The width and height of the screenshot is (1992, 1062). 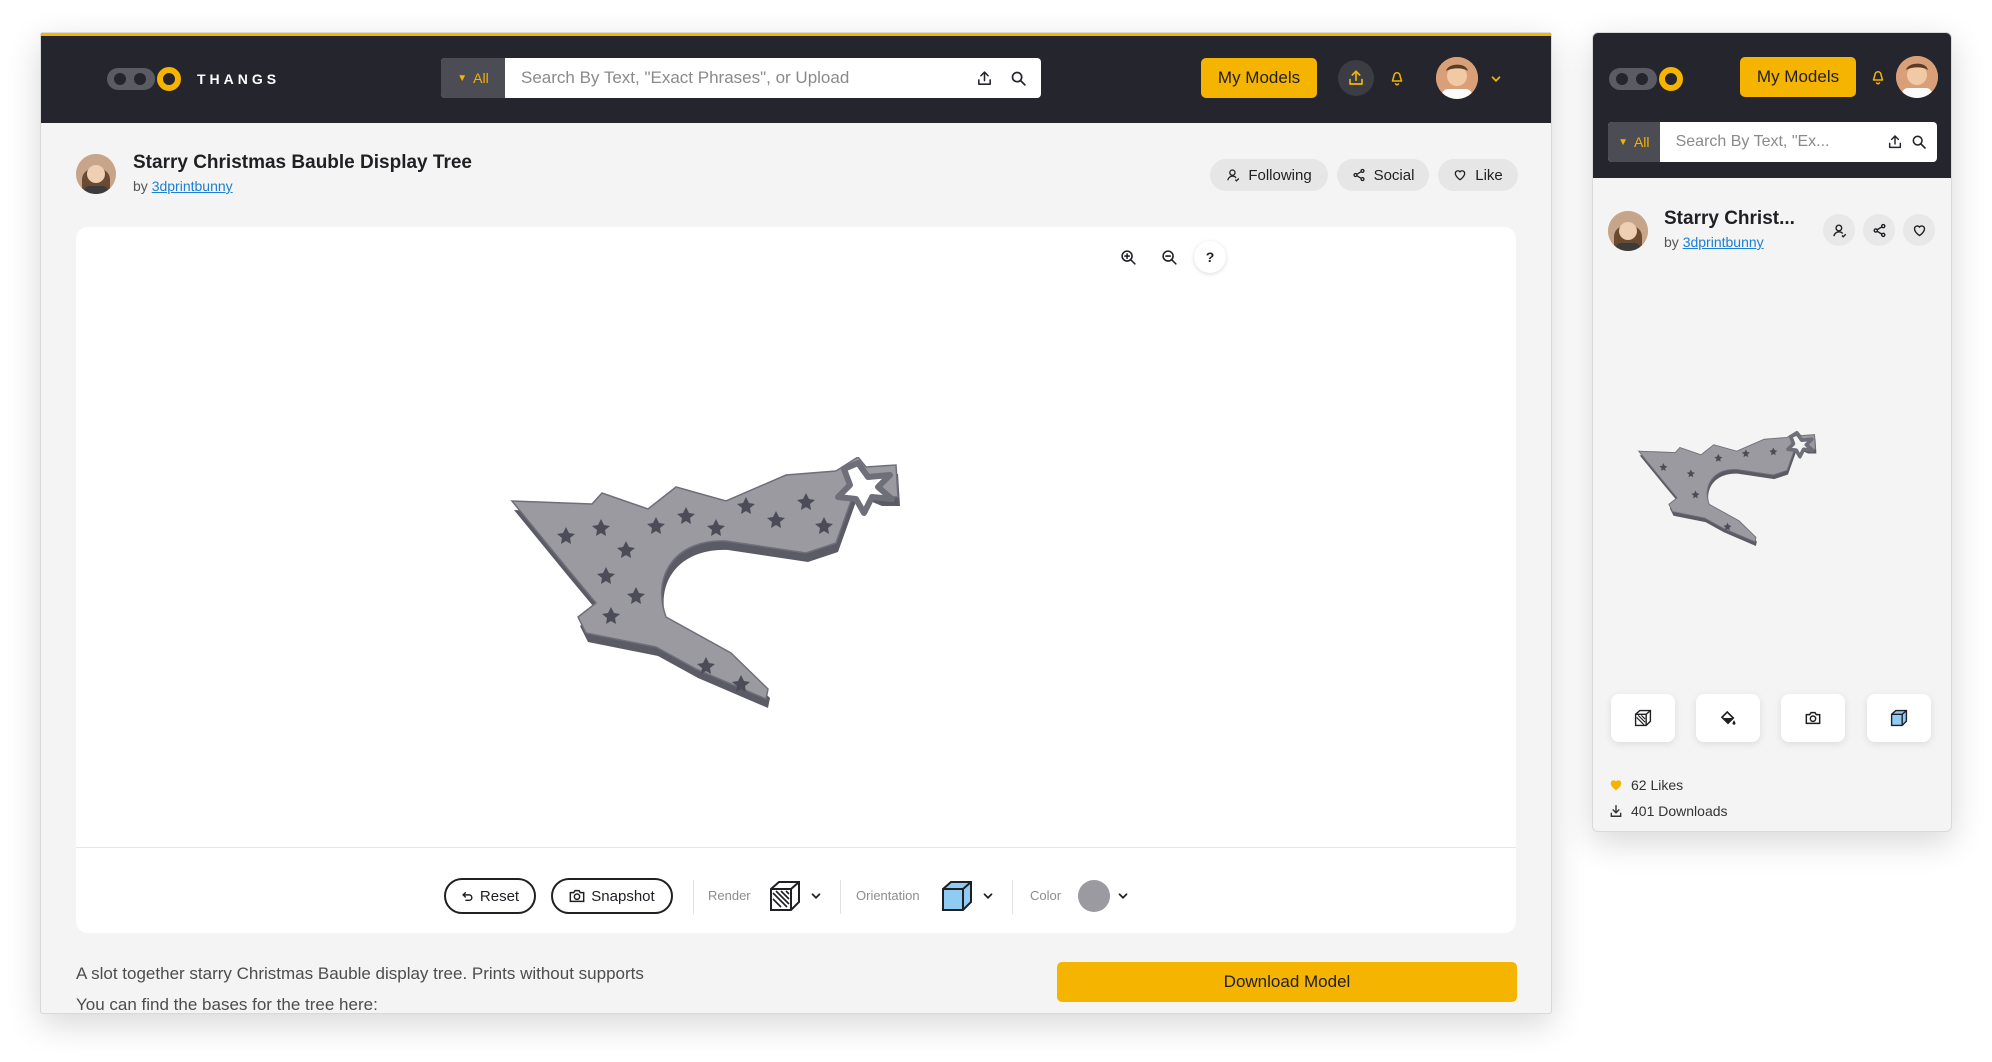 I want to click on zoom-out-icon, so click(x=1169, y=257).